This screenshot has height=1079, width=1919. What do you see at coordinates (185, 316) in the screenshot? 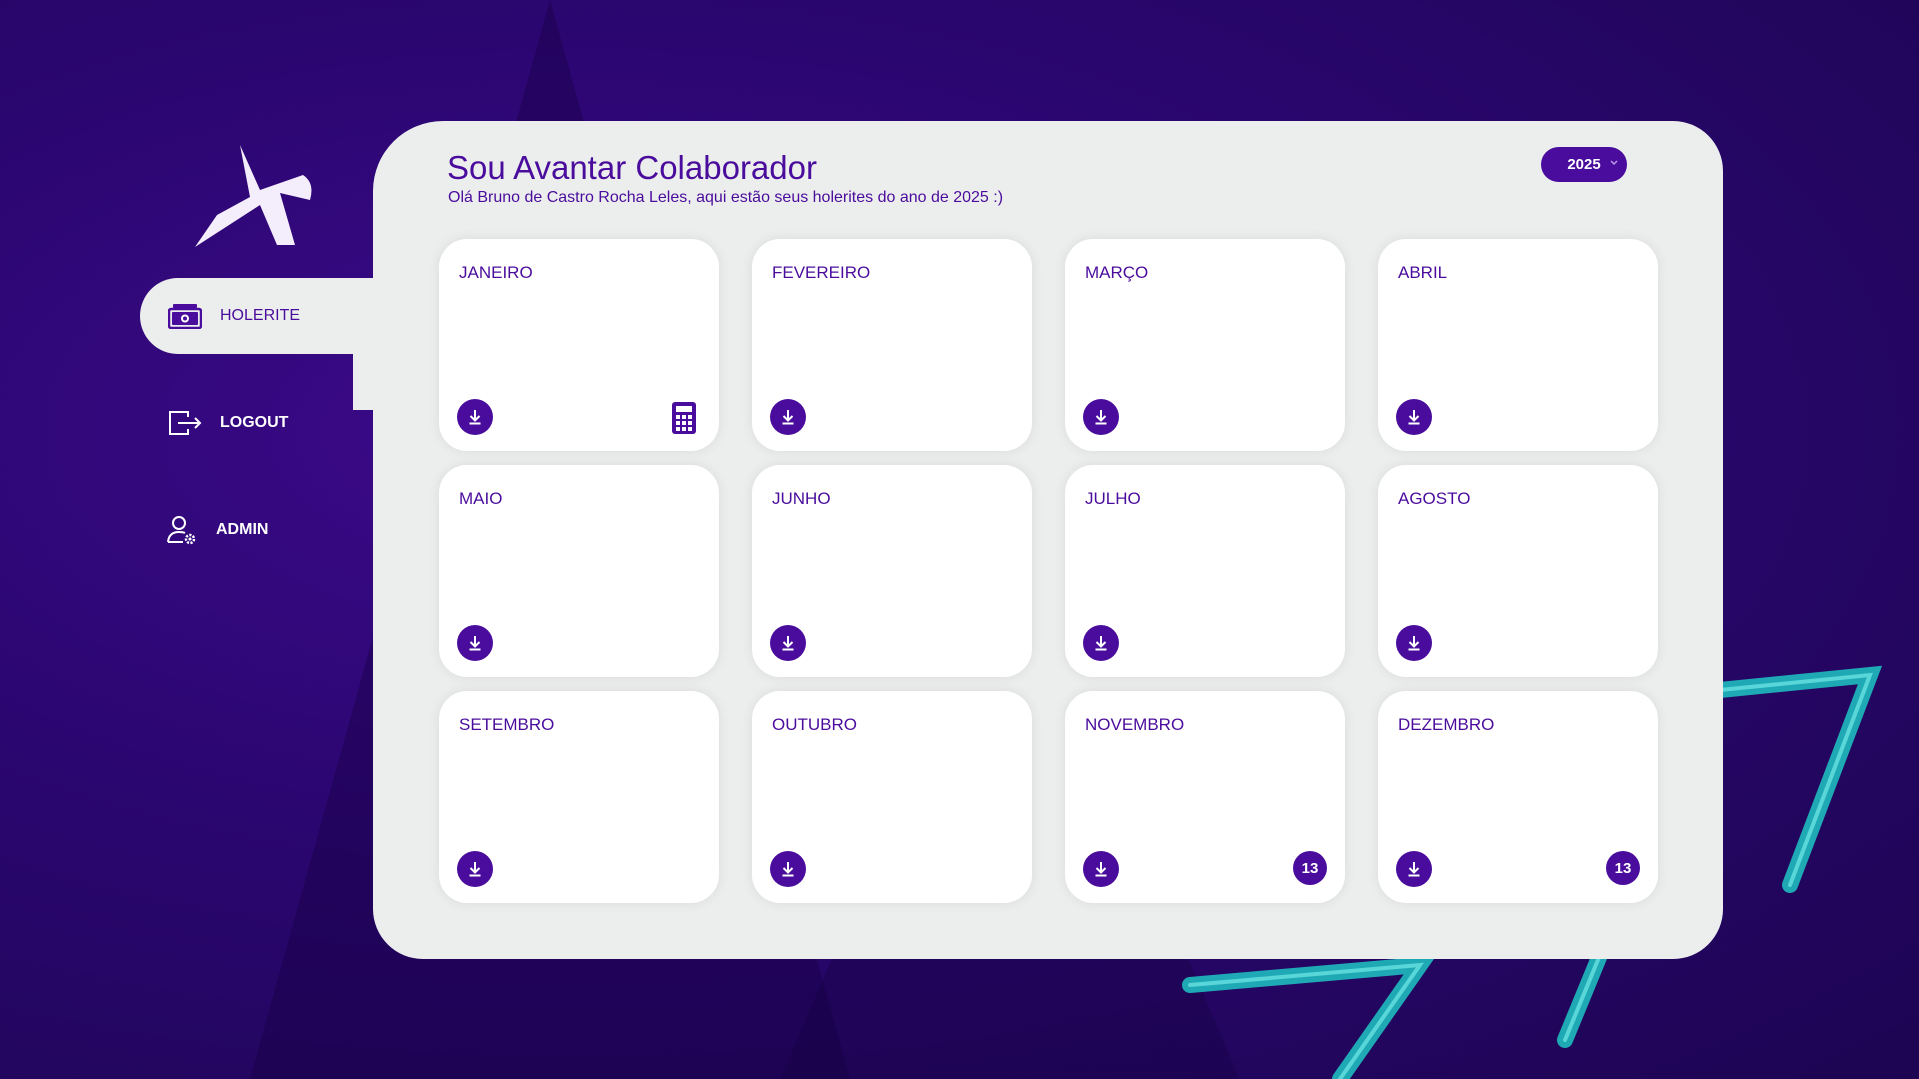
I see `money-icon` at bounding box center [185, 316].